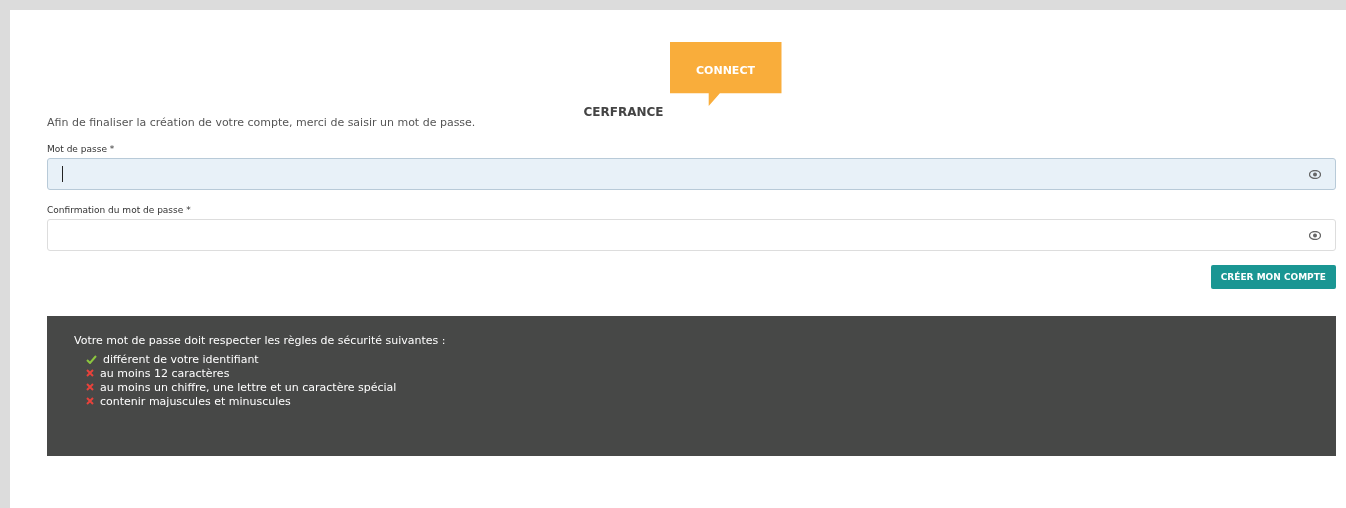 The width and height of the screenshot is (1346, 508). I want to click on rules-title: Votre mot de passe doit respecter les règles de sécurité suivantes :, so click(260, 340).